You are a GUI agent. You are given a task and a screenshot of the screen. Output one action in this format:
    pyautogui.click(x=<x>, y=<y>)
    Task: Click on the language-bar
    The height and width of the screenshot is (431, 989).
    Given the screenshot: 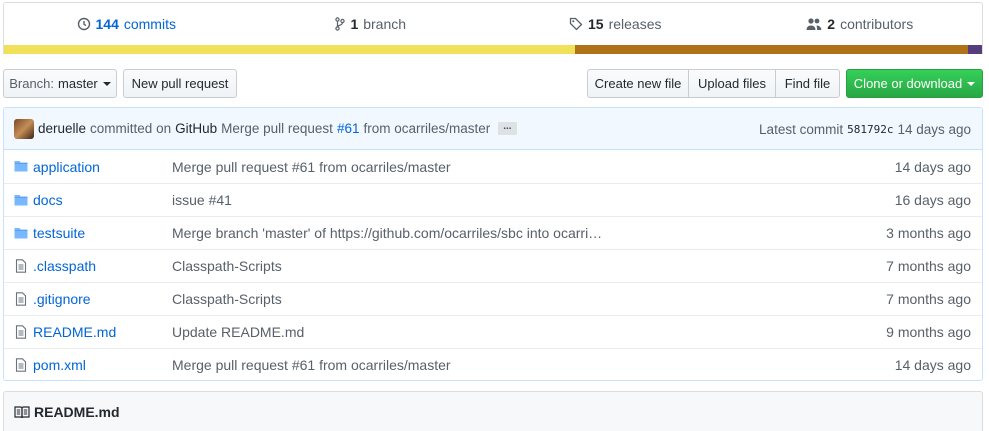 What is the action you would take?
    pyautogui.click(x=493, y=49)
    